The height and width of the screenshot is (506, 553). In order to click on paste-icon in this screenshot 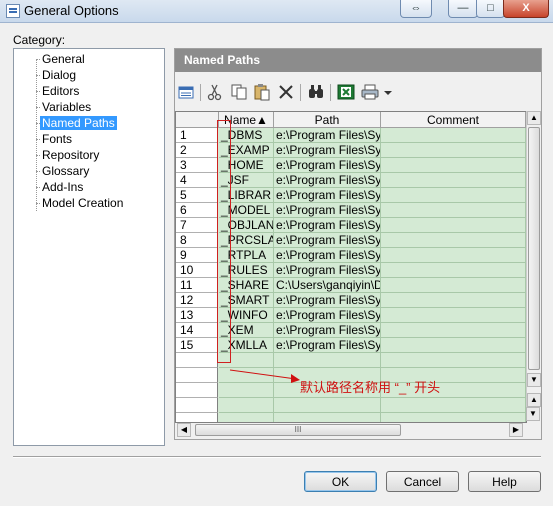, I will do `click(262, 92)`.